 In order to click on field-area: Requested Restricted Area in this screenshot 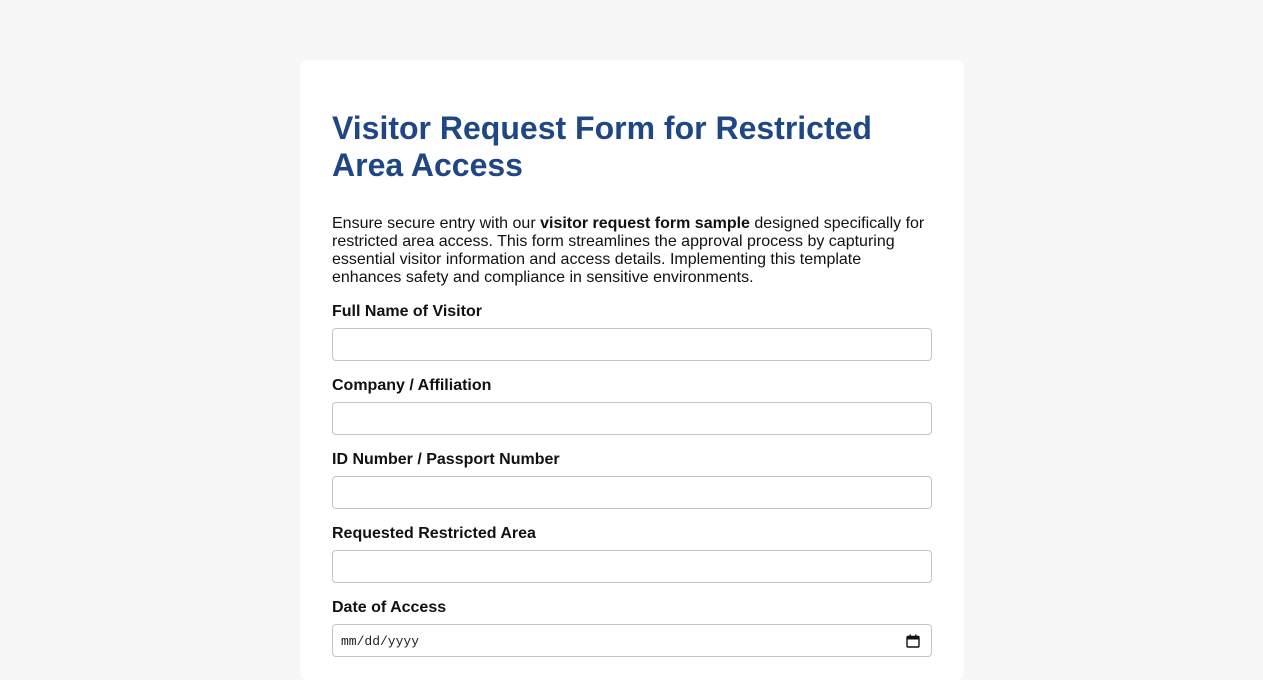, I will do `click(632, 554)`.